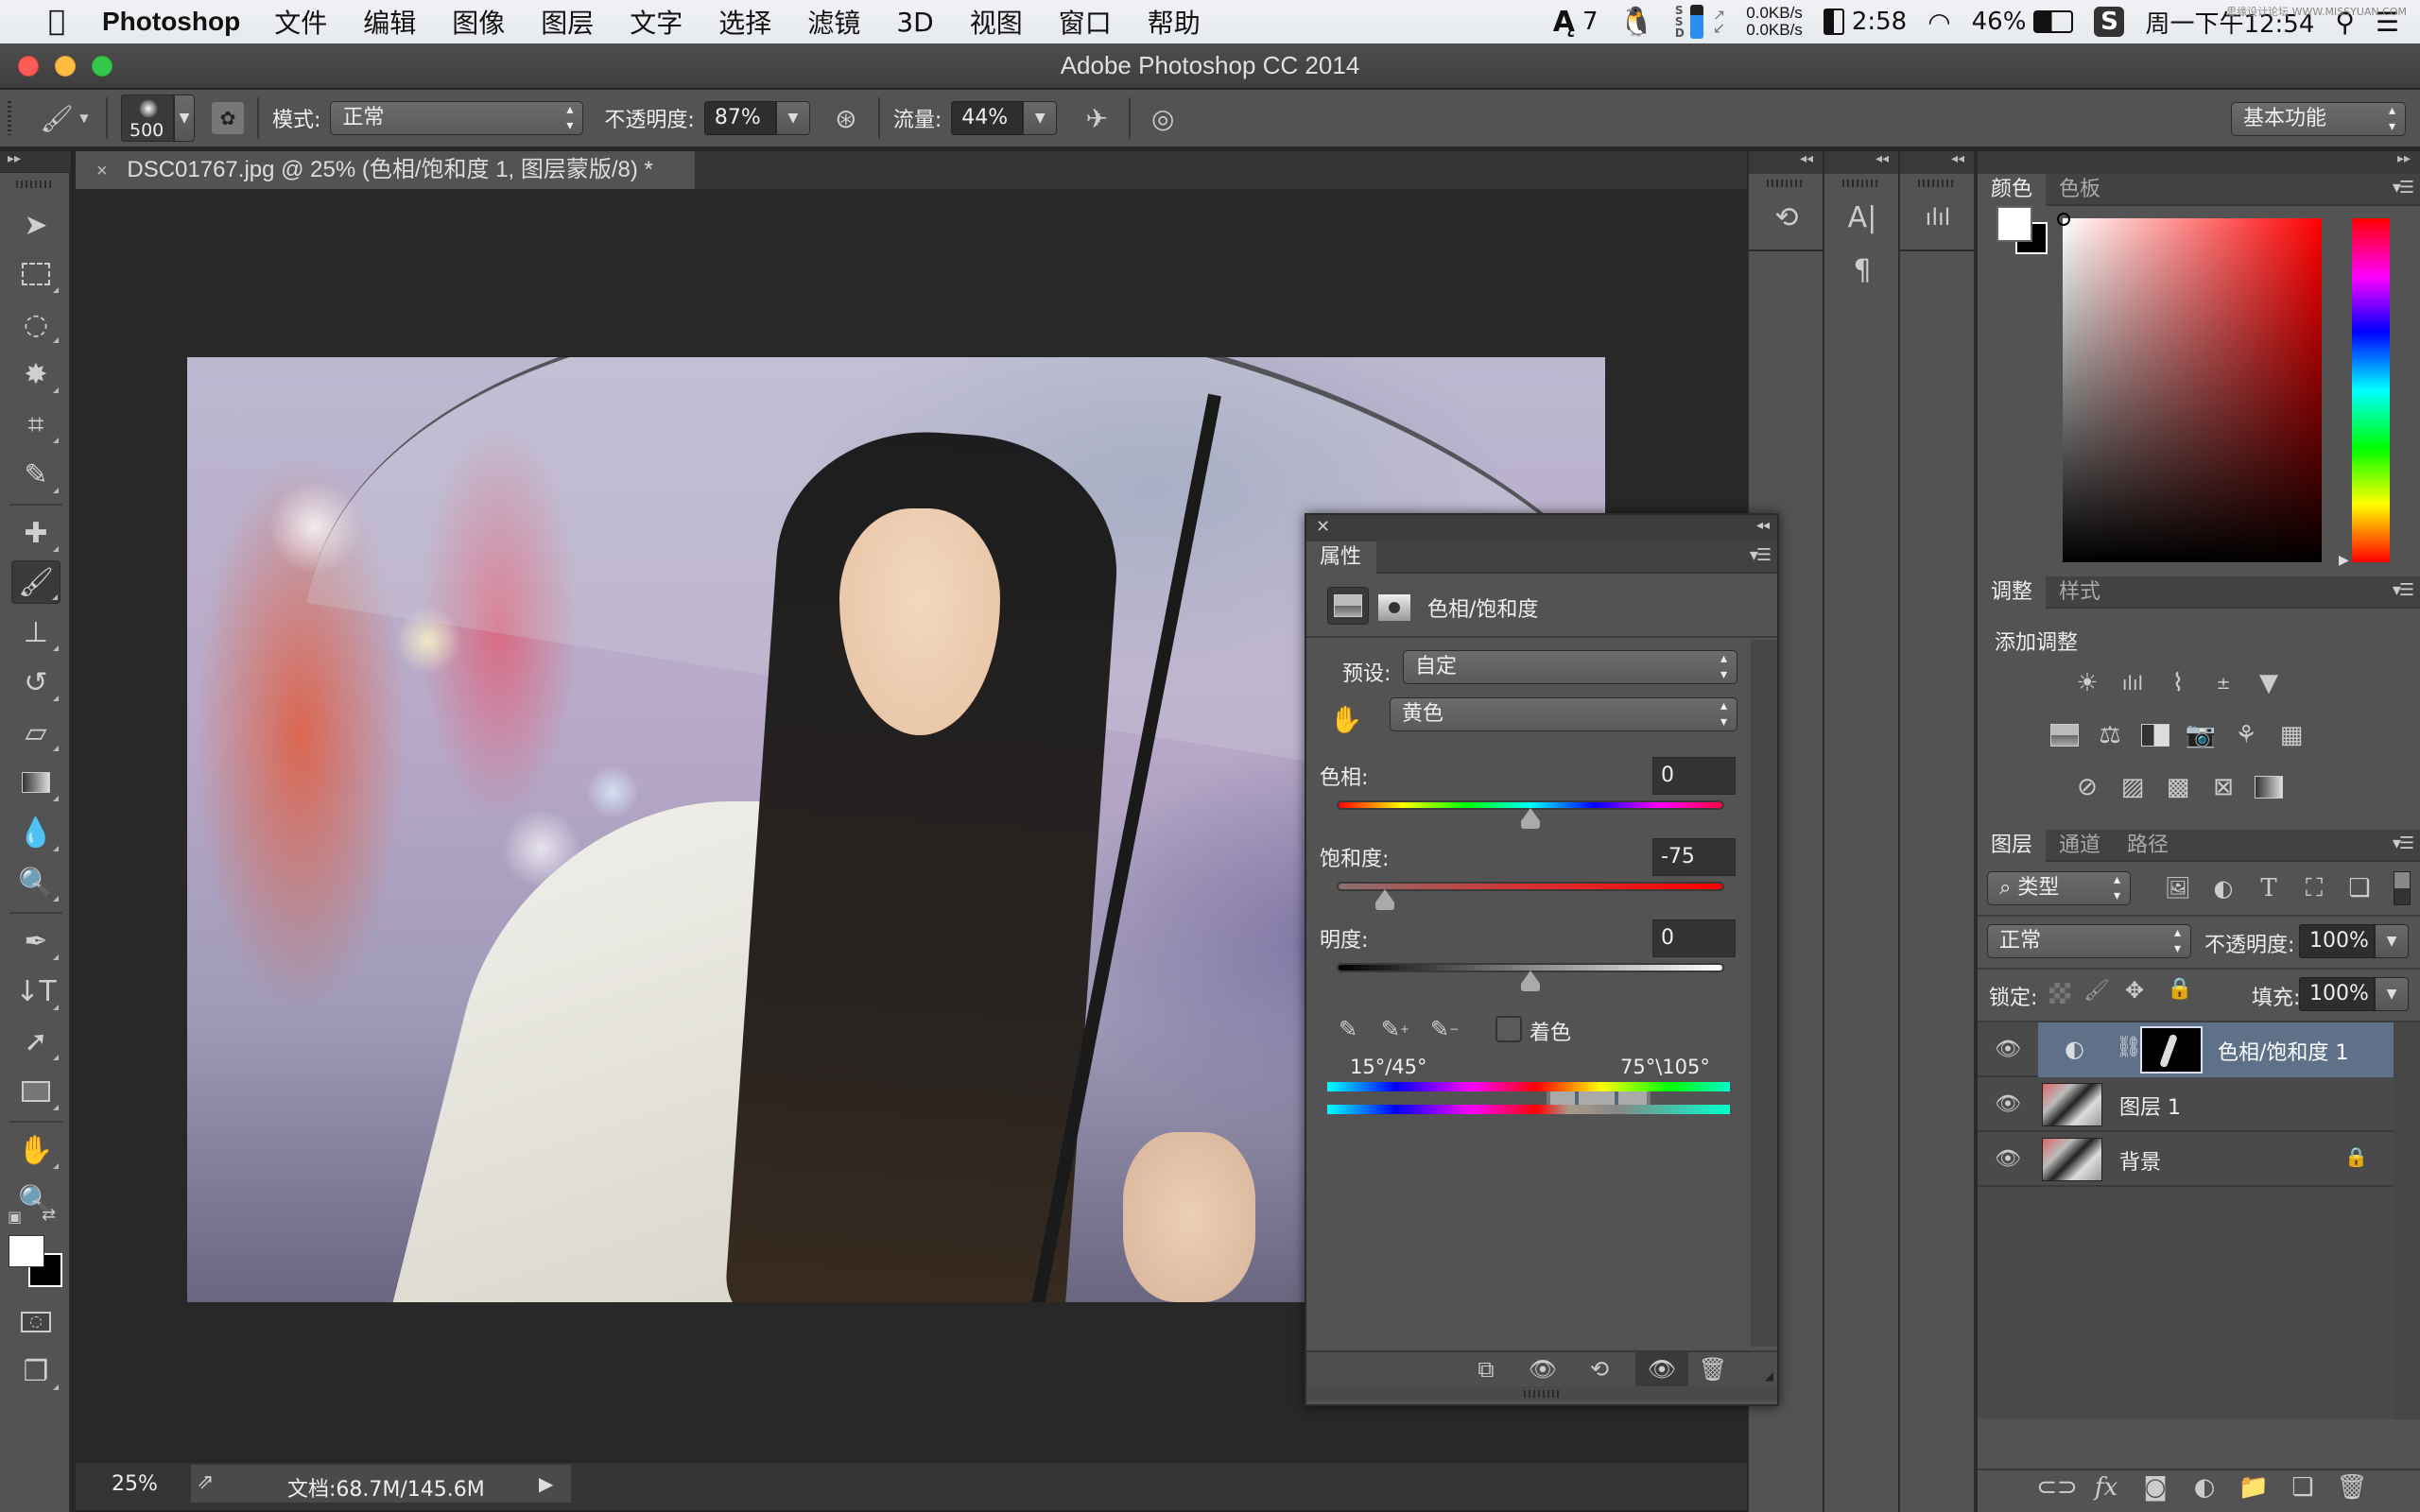 The width and height of the screenshot is (2420, 1512). I want to click on magic-wand-tool-icon: ✸, so click(35, 374).